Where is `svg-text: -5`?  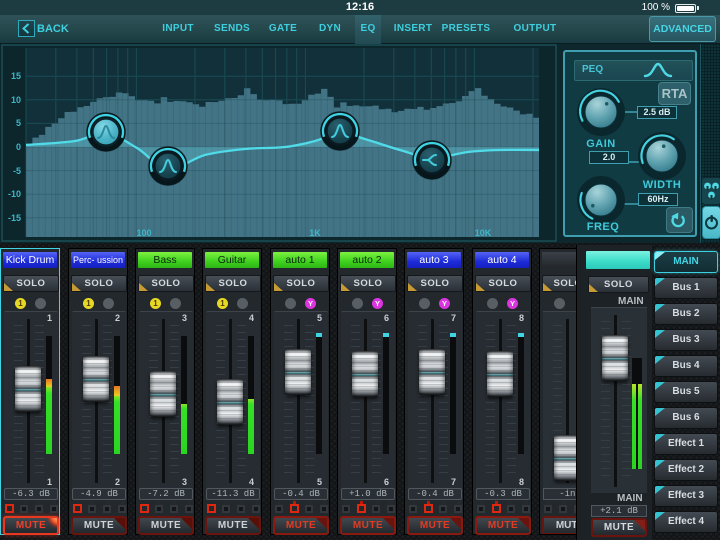
svg-text: -5 is located at coordinates (17, 171).